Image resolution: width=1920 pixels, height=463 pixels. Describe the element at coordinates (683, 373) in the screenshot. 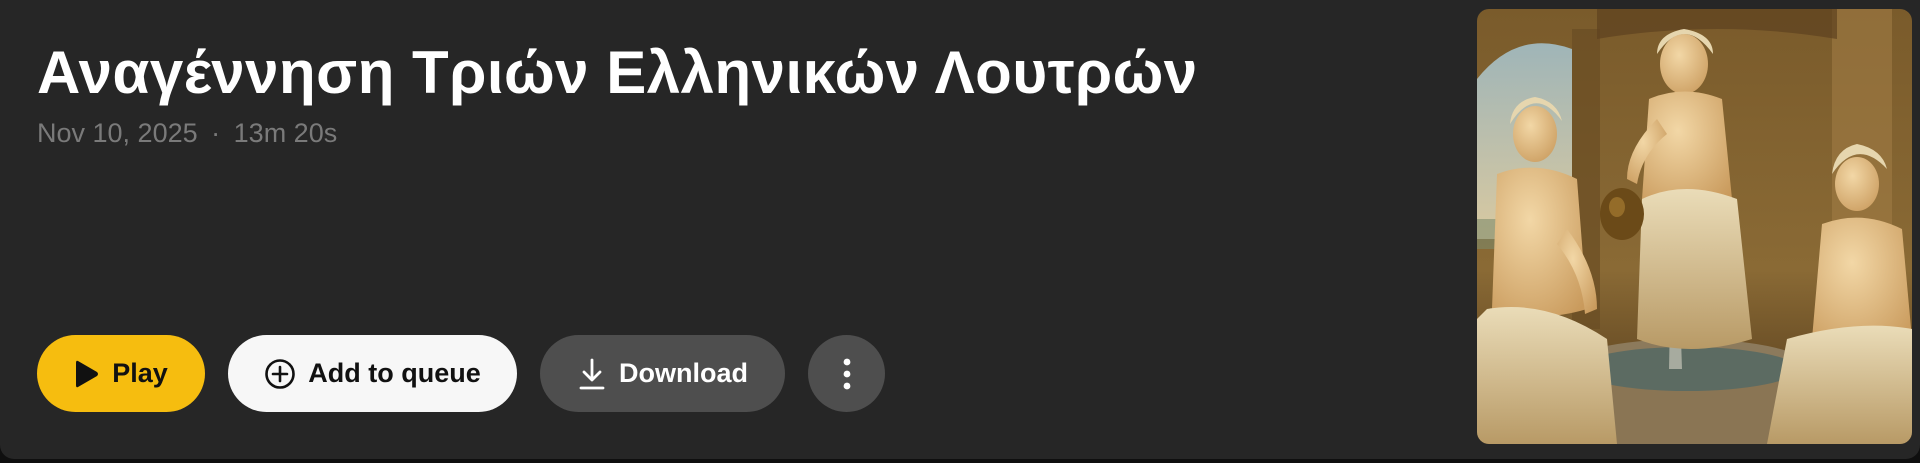

I see `download-button-label: Download` at that location.